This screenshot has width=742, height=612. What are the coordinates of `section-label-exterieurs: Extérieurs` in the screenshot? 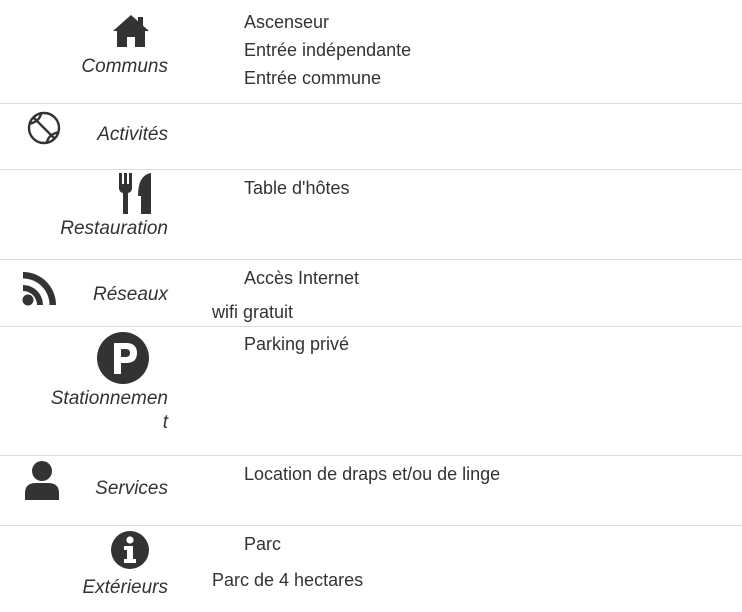 It's located at (125, 587).